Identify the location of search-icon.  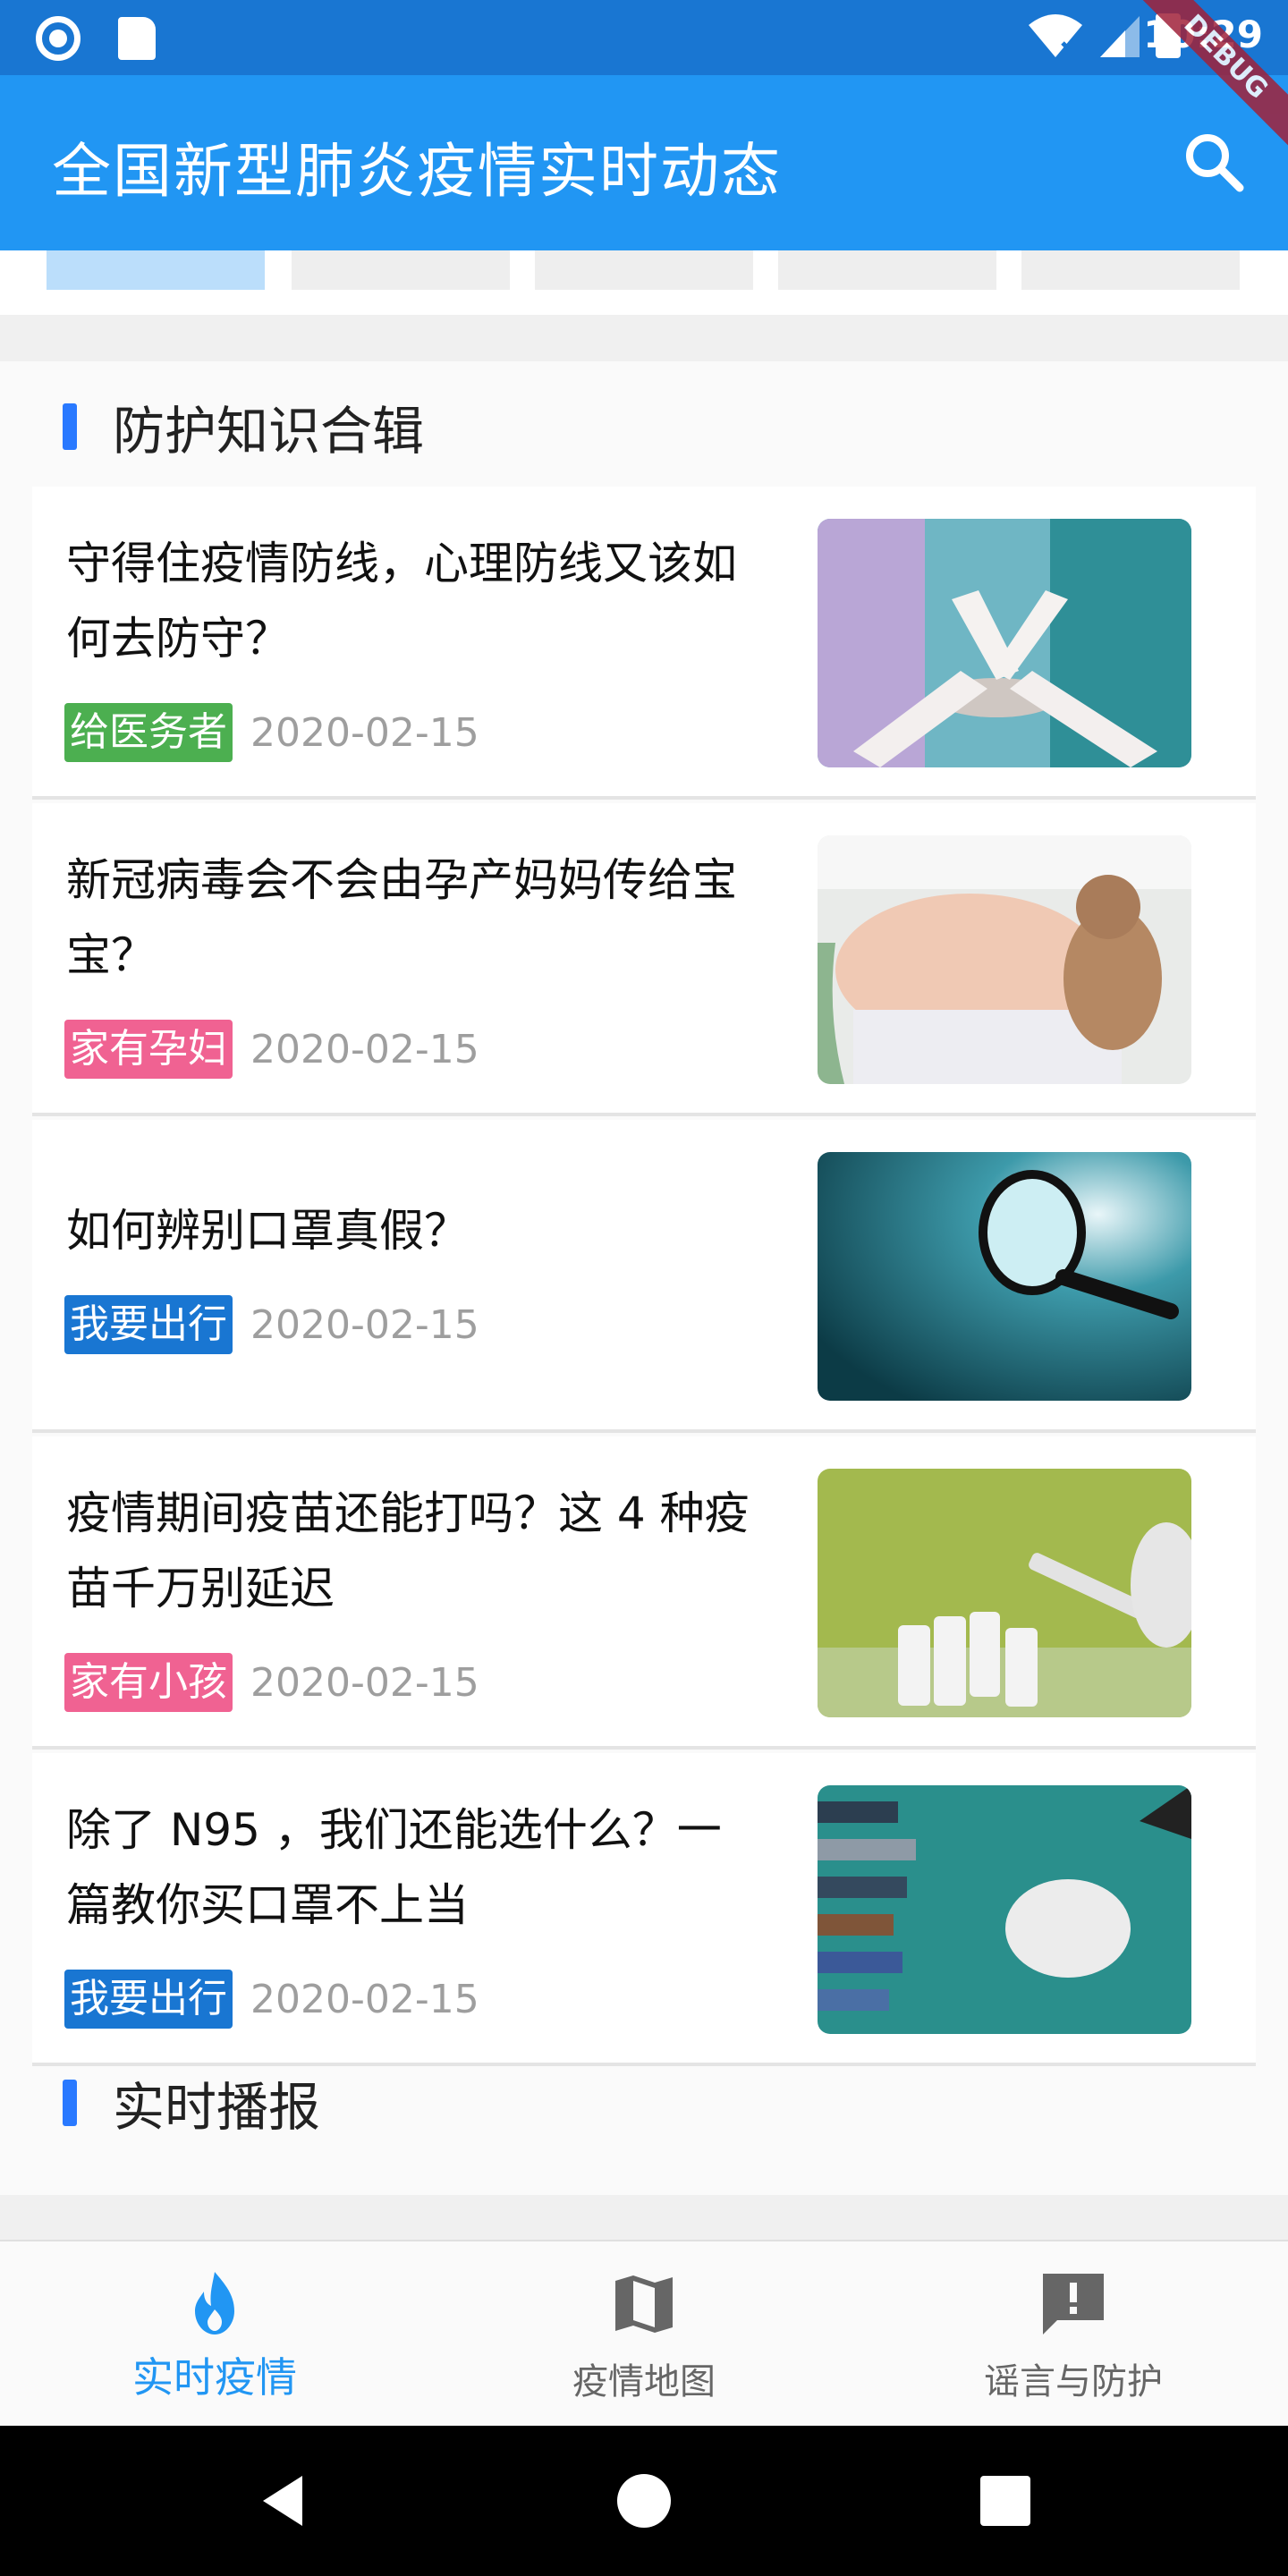
(1215, 163).